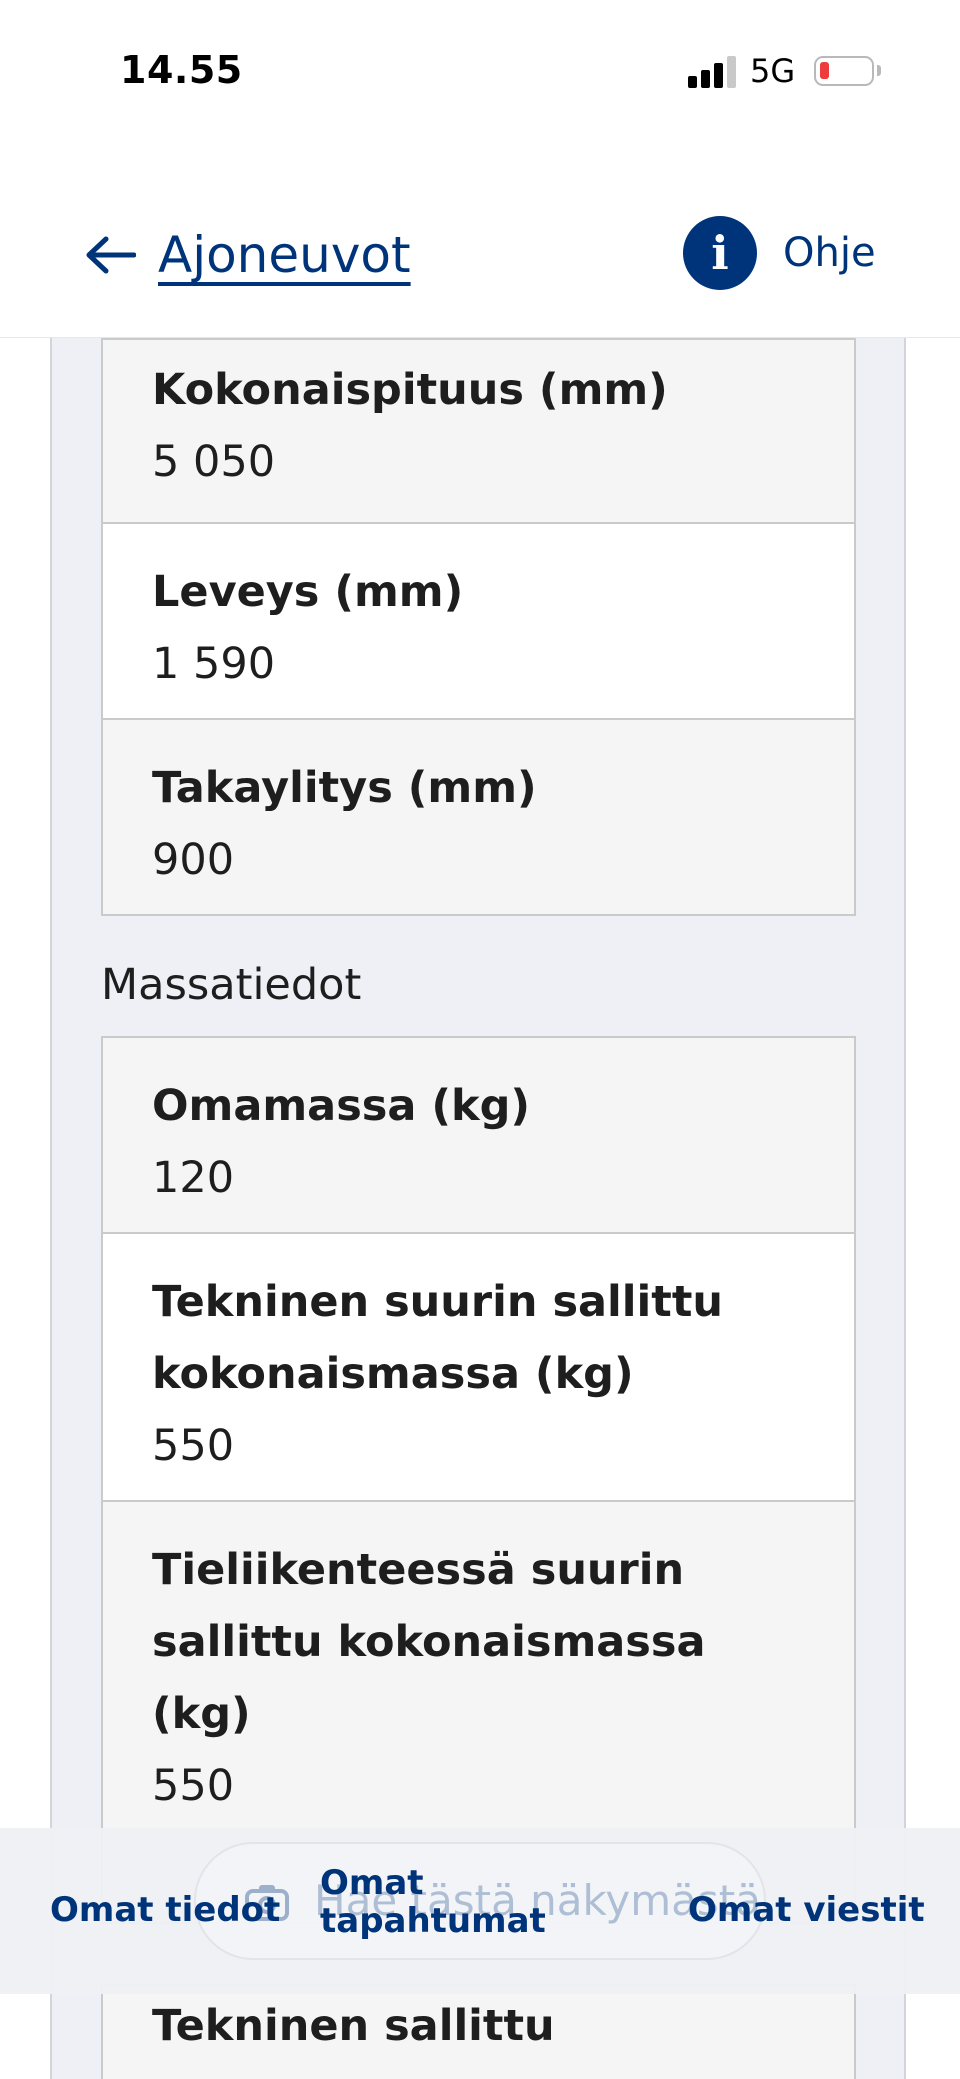 This screenshot has height=2079, width=960. Describe the element at coordinates (308, 592) in the screenshot. I see `row-label: Leveys (mm)` at that location.